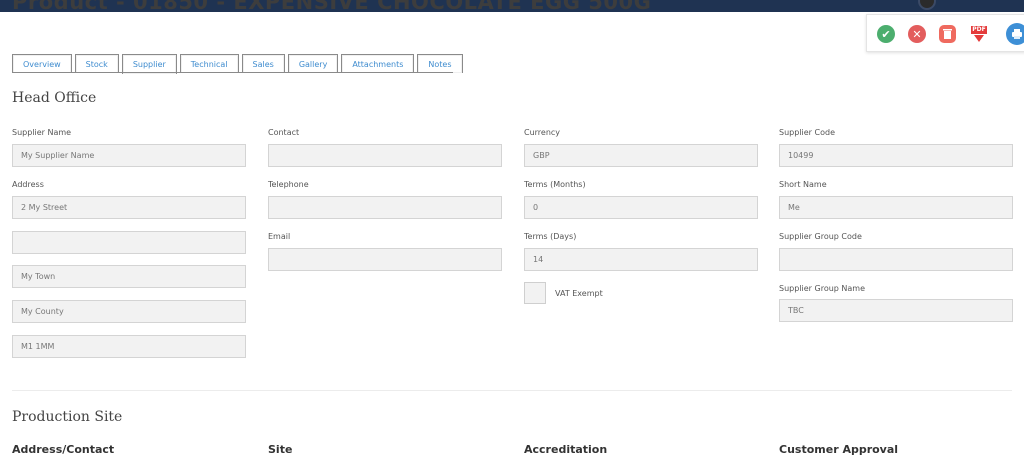 Image resolution: width=1024 pixels, height=468 pixels. I want to click on telephone-label: Telephone, so click(288, 184).